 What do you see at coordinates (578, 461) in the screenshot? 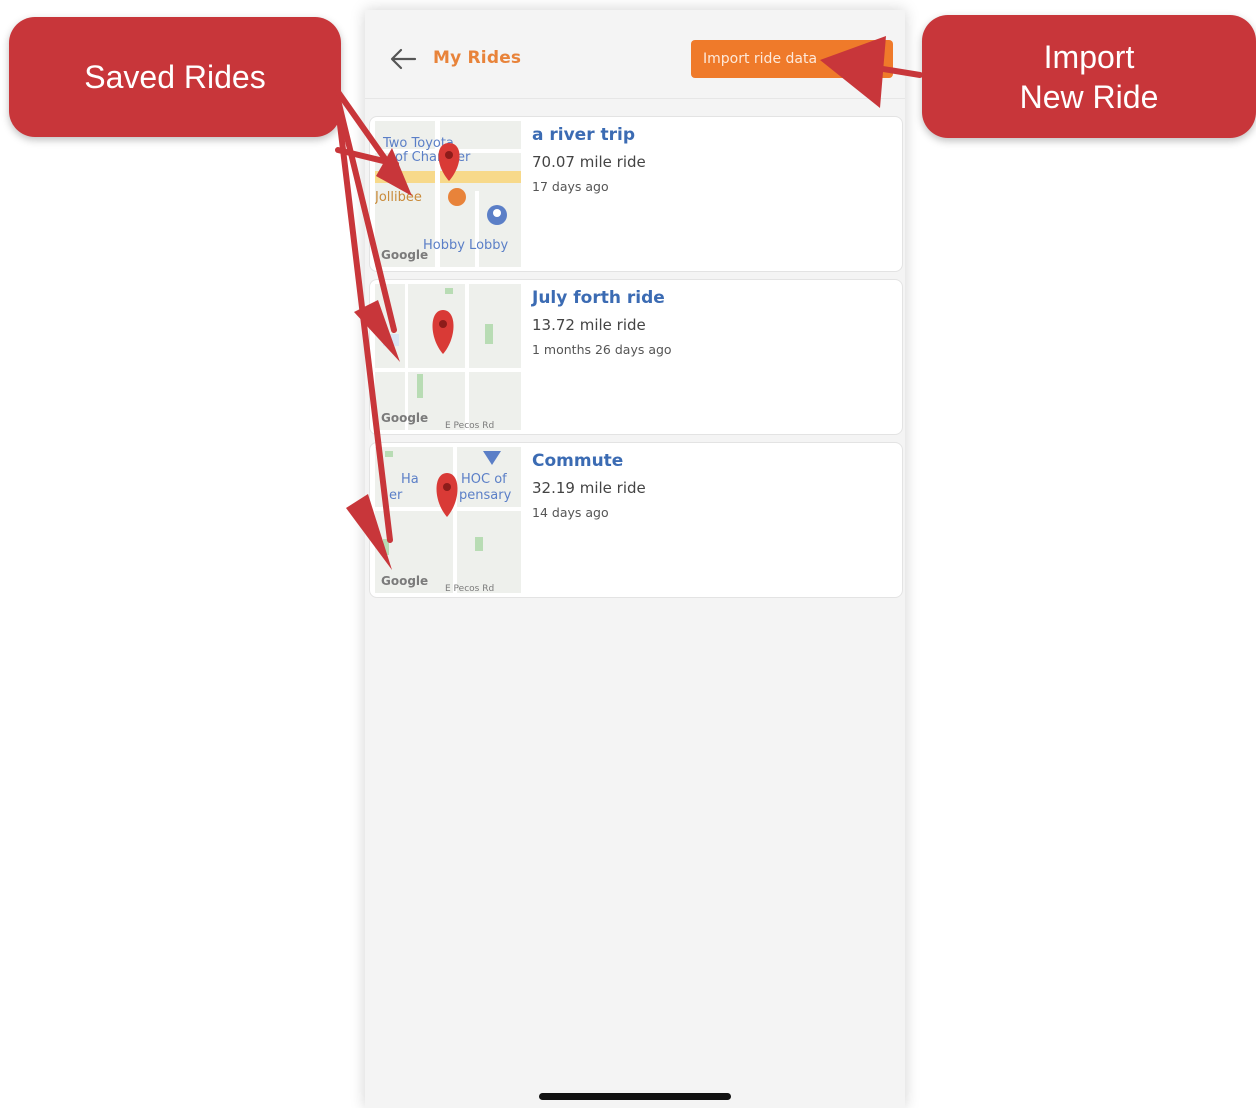
I see `ride-name: Commute` at bounding box center [578, 461].